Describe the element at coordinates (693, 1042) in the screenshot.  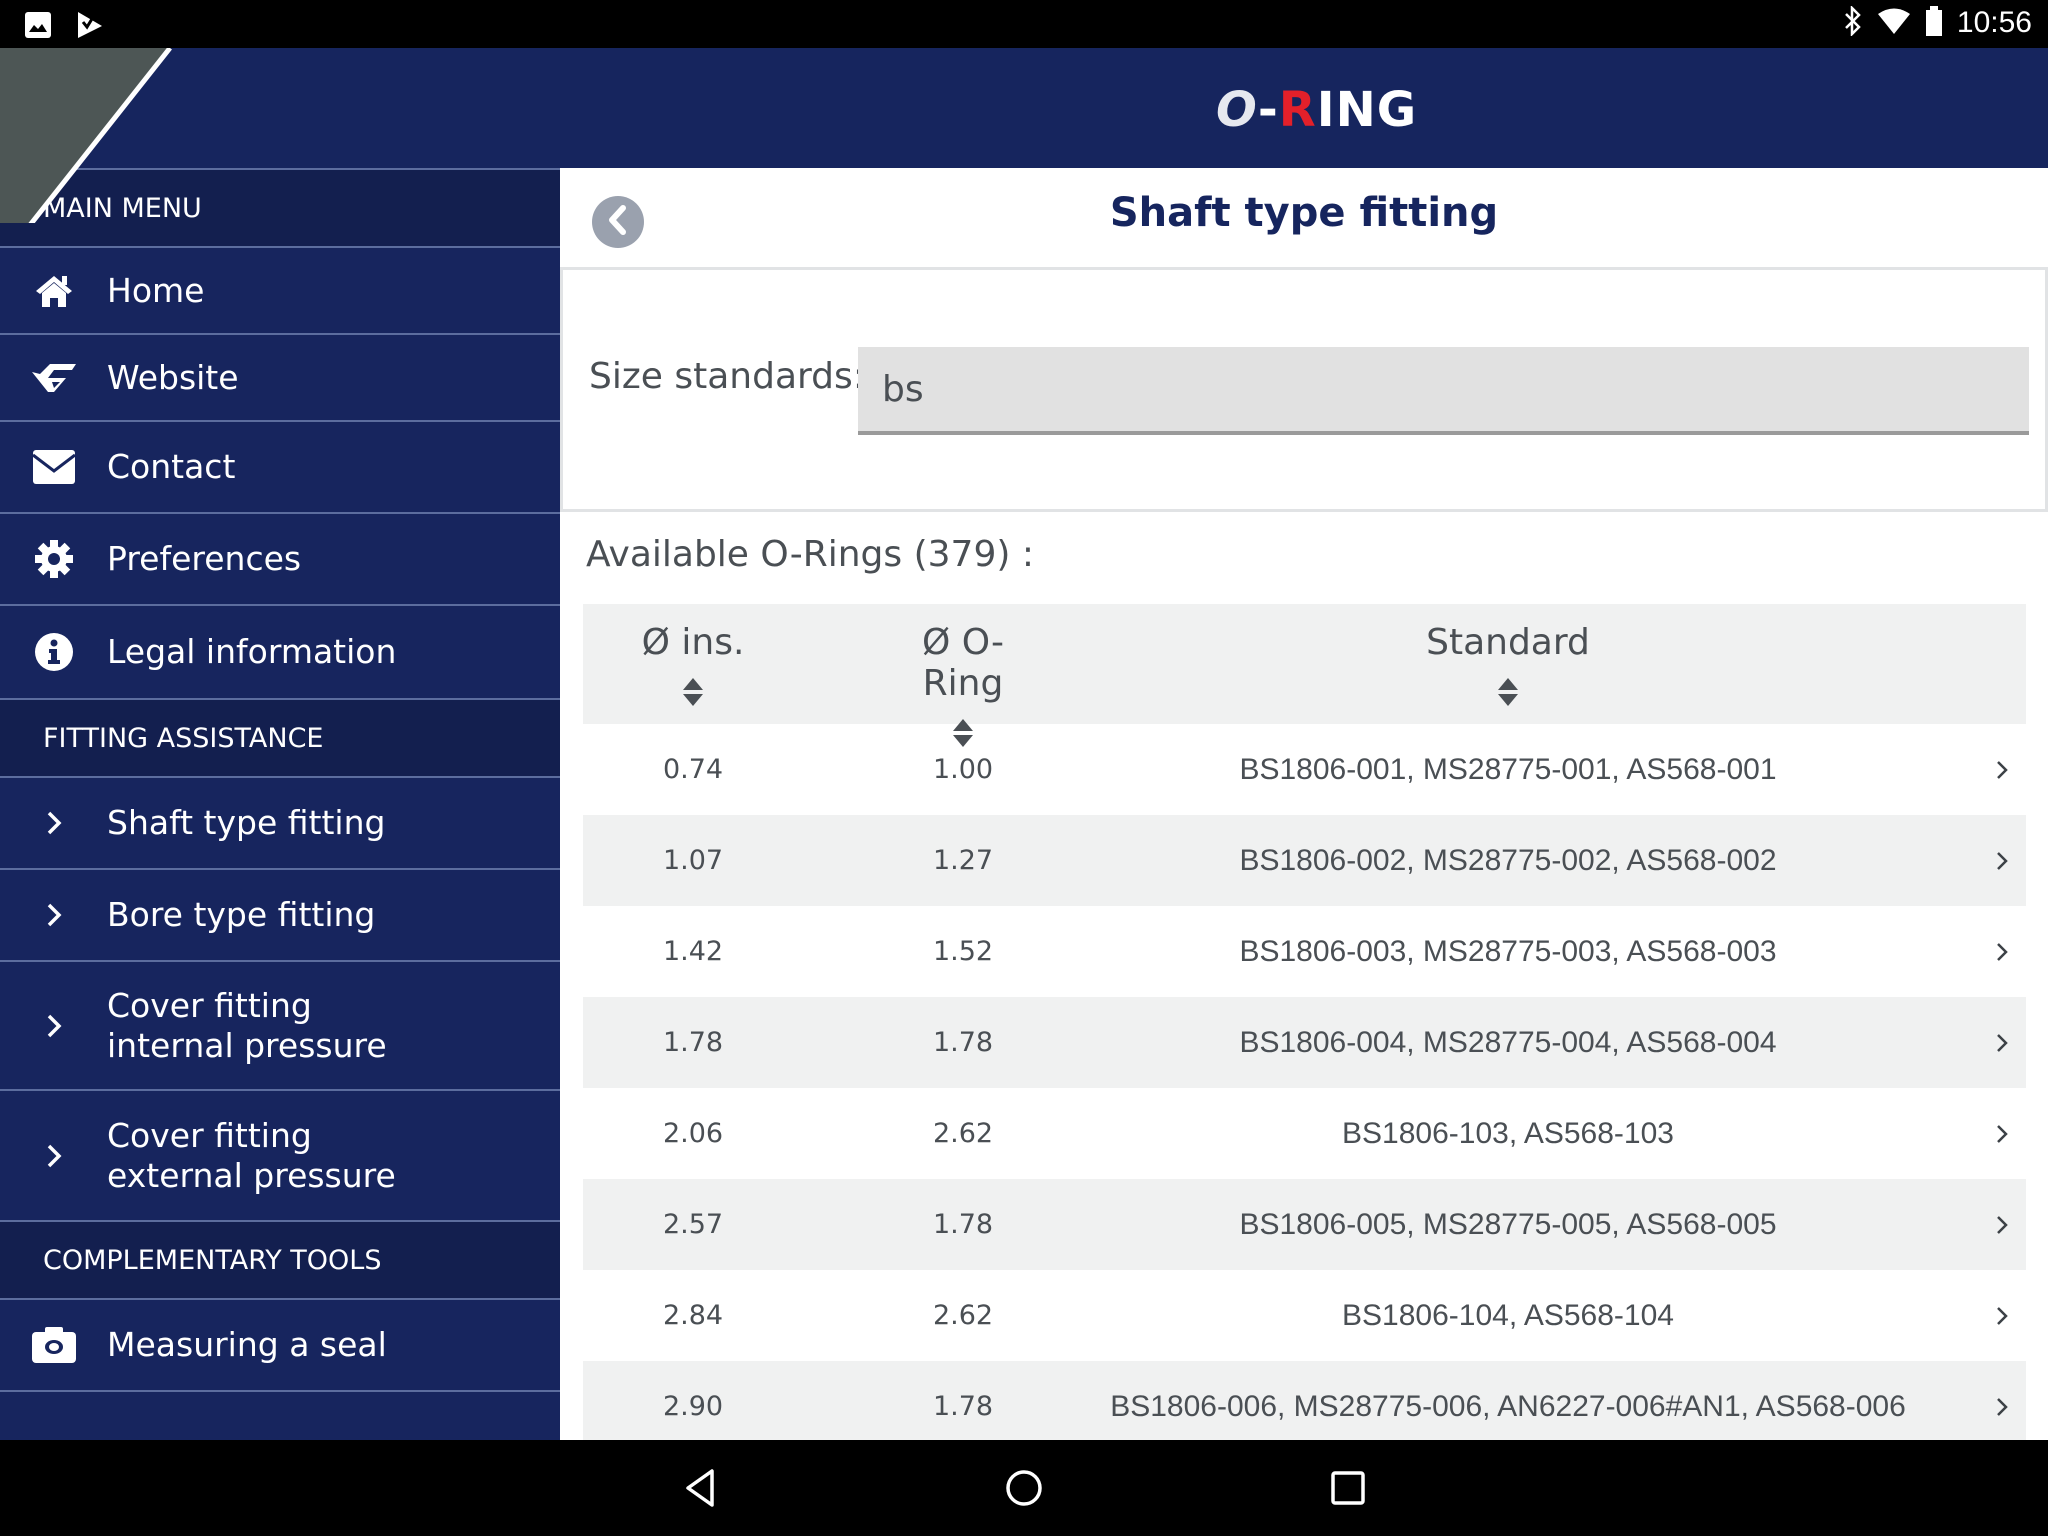
I see `cell-ins: 1.78` at that location.